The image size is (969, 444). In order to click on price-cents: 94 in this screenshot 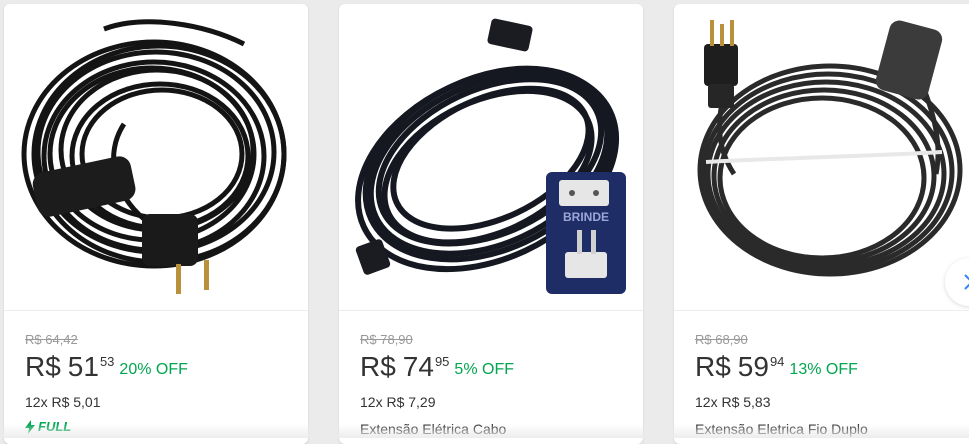, I will do `click(777, 361)`.